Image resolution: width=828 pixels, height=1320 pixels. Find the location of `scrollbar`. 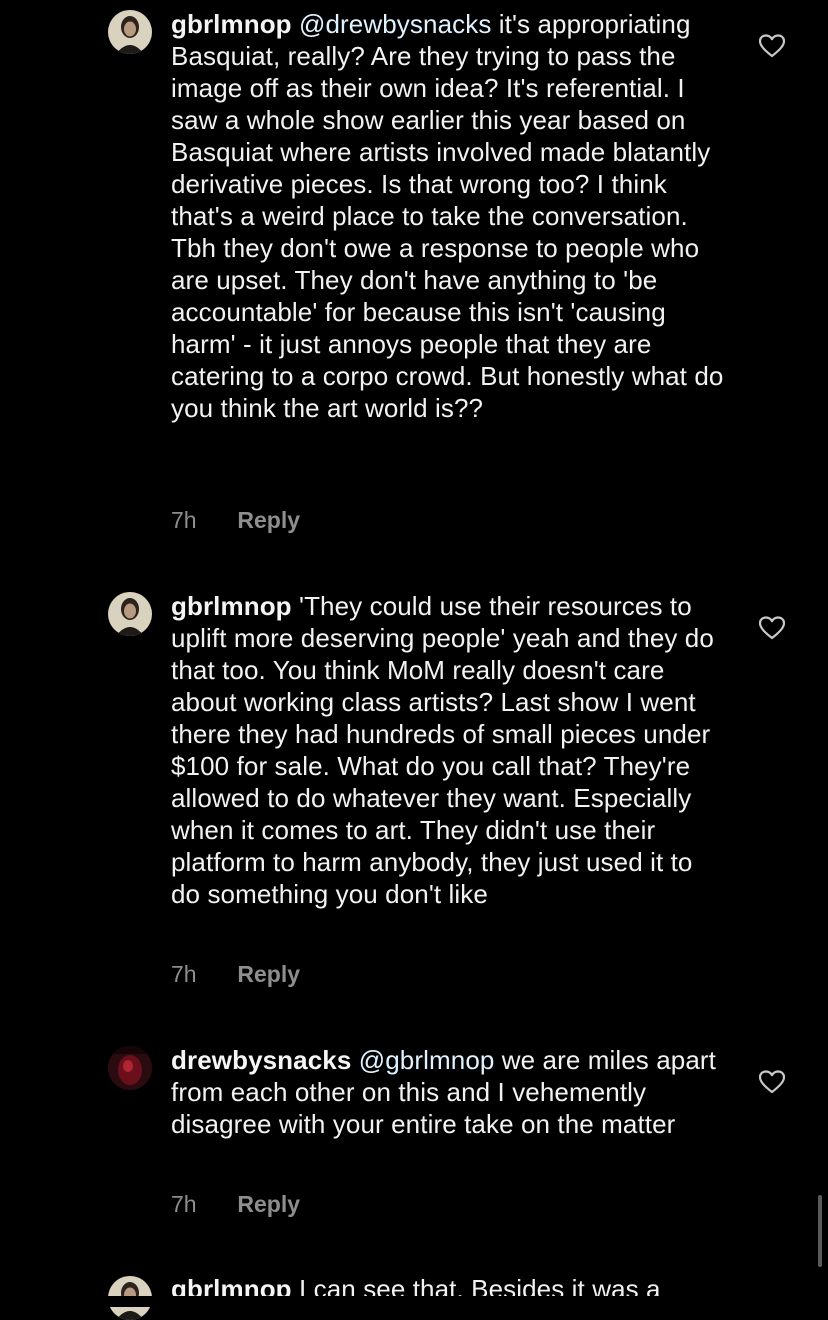

scrollbar is located at coordinates (820, 1231).